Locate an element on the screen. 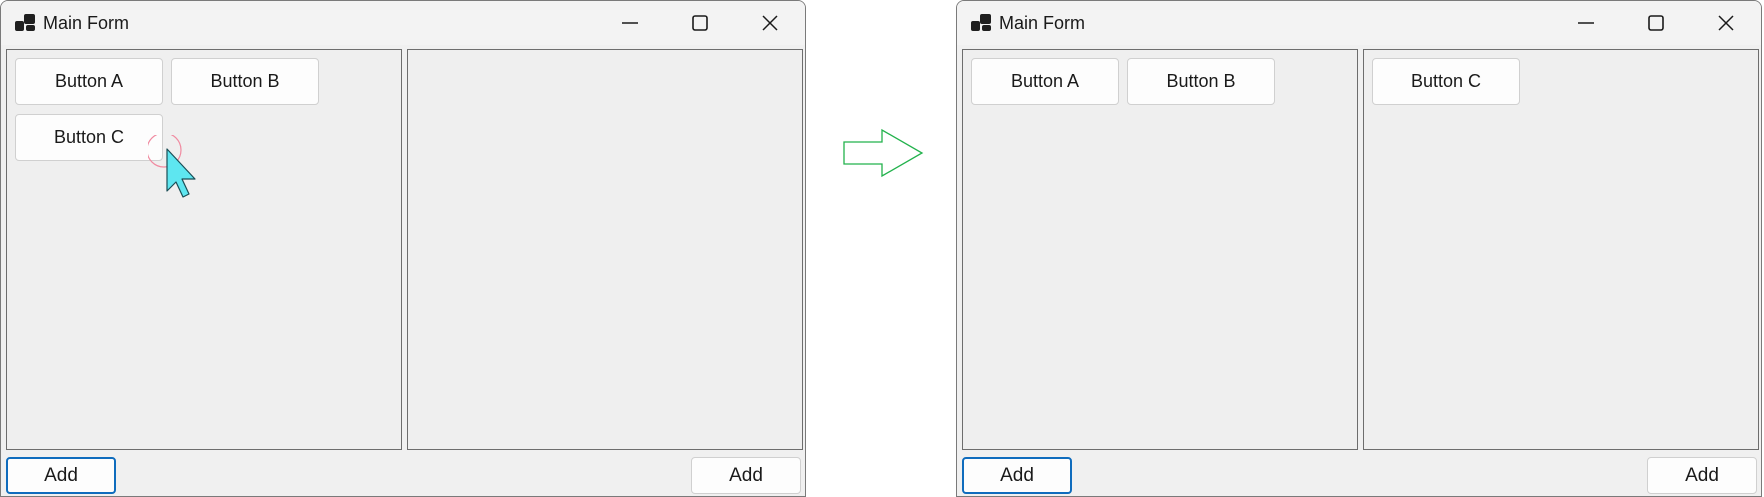 Image resolution: width=1764 pixels, height=497 pixels. mouse-cursor-icon is located at coordinates (172, 166).